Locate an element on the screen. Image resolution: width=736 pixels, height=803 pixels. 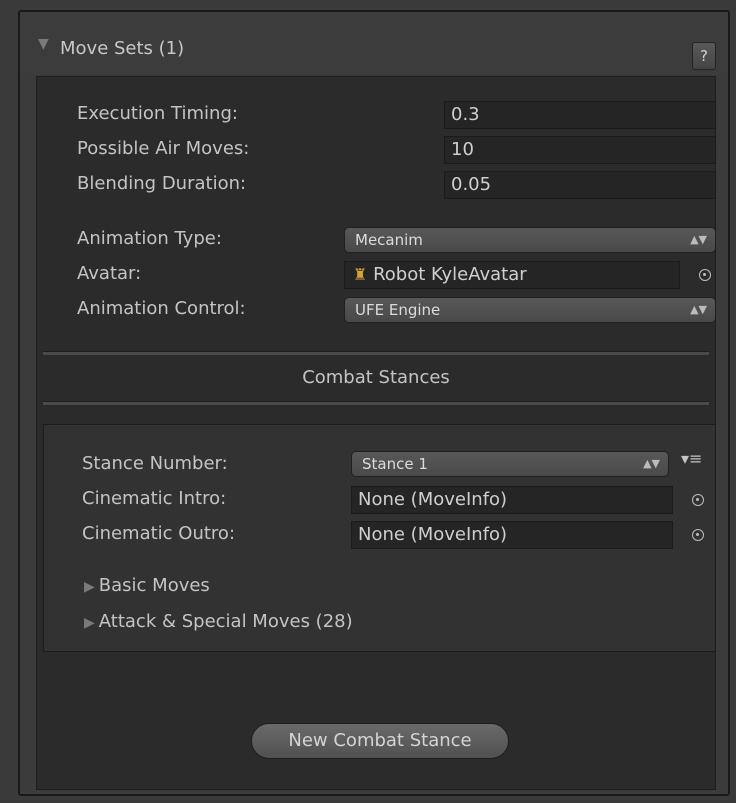
cinematic-outro-field: None (MoveInfo) is located at coordinates (512, 535).